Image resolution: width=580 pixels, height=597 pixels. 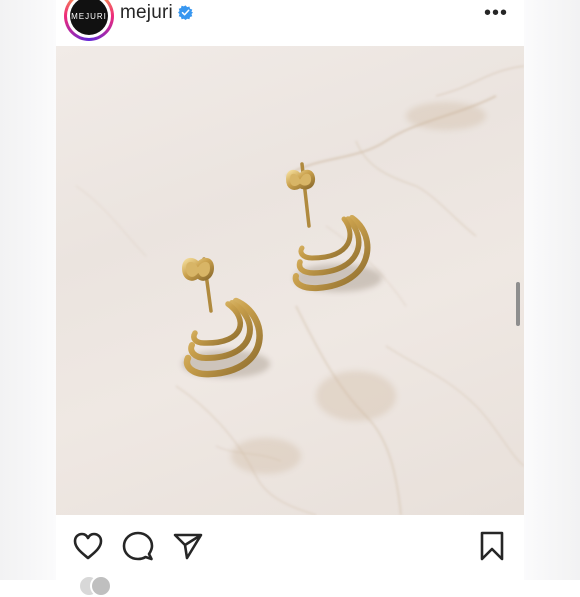 What do you see at coordinates (185, 12) in the screenshot?
I see `verified-badge-icon` at bounding box center [185, 12].